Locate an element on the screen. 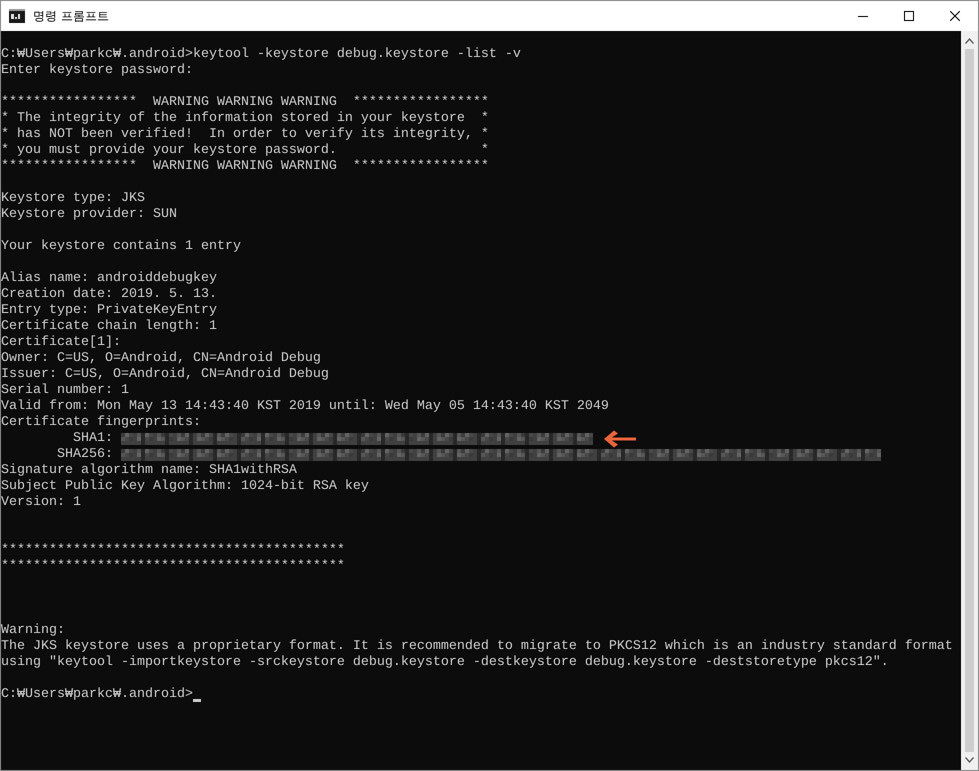  scroll-up-icon is located at coordinates (969, 41).